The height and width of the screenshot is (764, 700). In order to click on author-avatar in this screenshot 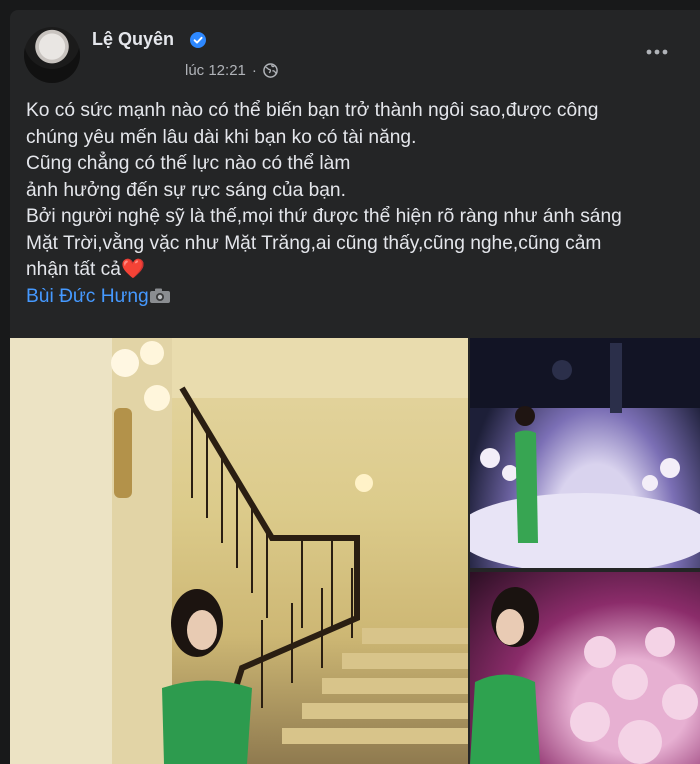, I will do `click(52, 55)`.